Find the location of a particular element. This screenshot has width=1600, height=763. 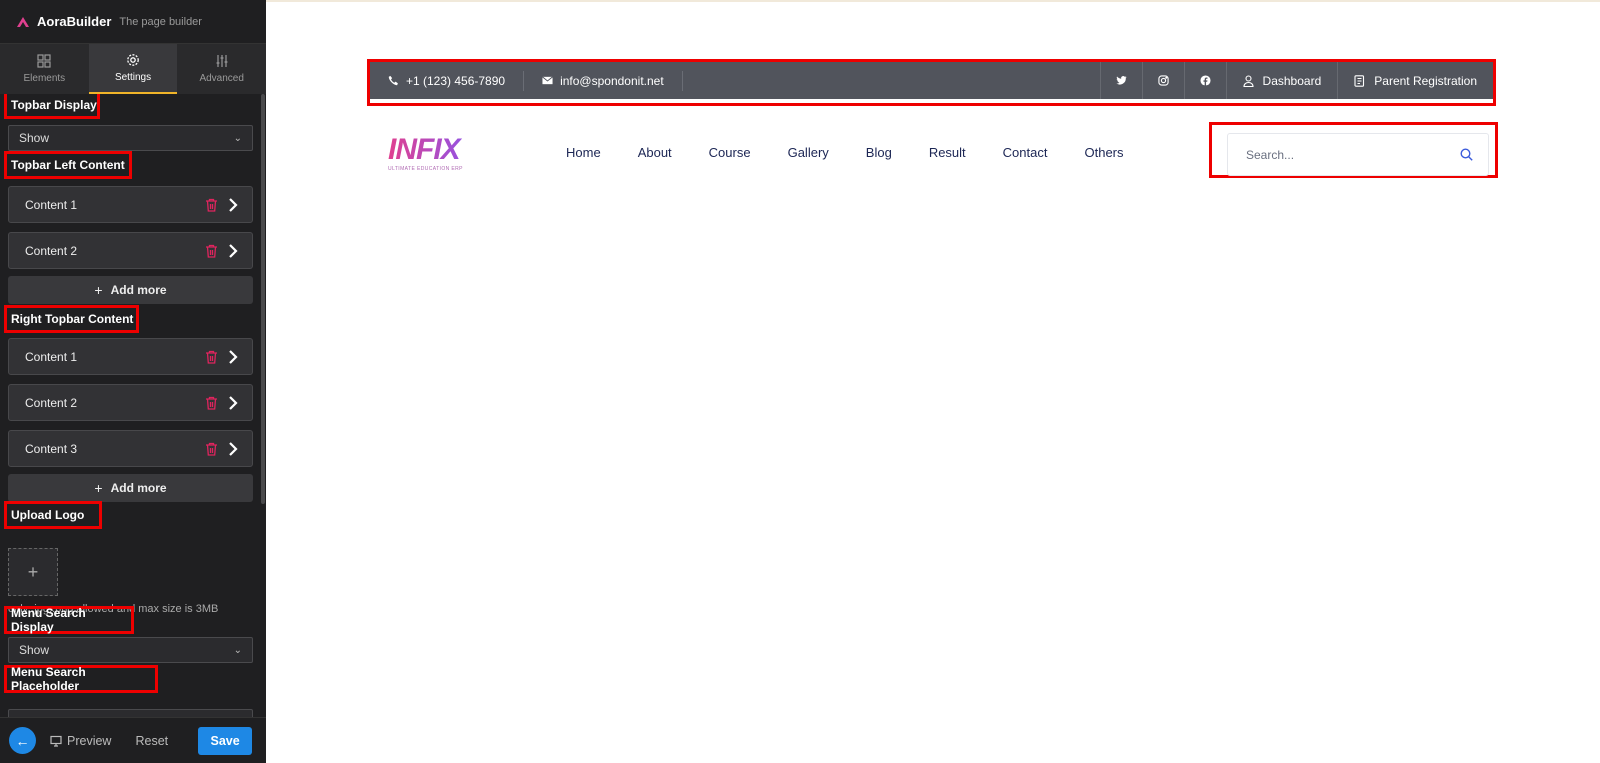

instagram-link is located at coordinates (1162, 80).